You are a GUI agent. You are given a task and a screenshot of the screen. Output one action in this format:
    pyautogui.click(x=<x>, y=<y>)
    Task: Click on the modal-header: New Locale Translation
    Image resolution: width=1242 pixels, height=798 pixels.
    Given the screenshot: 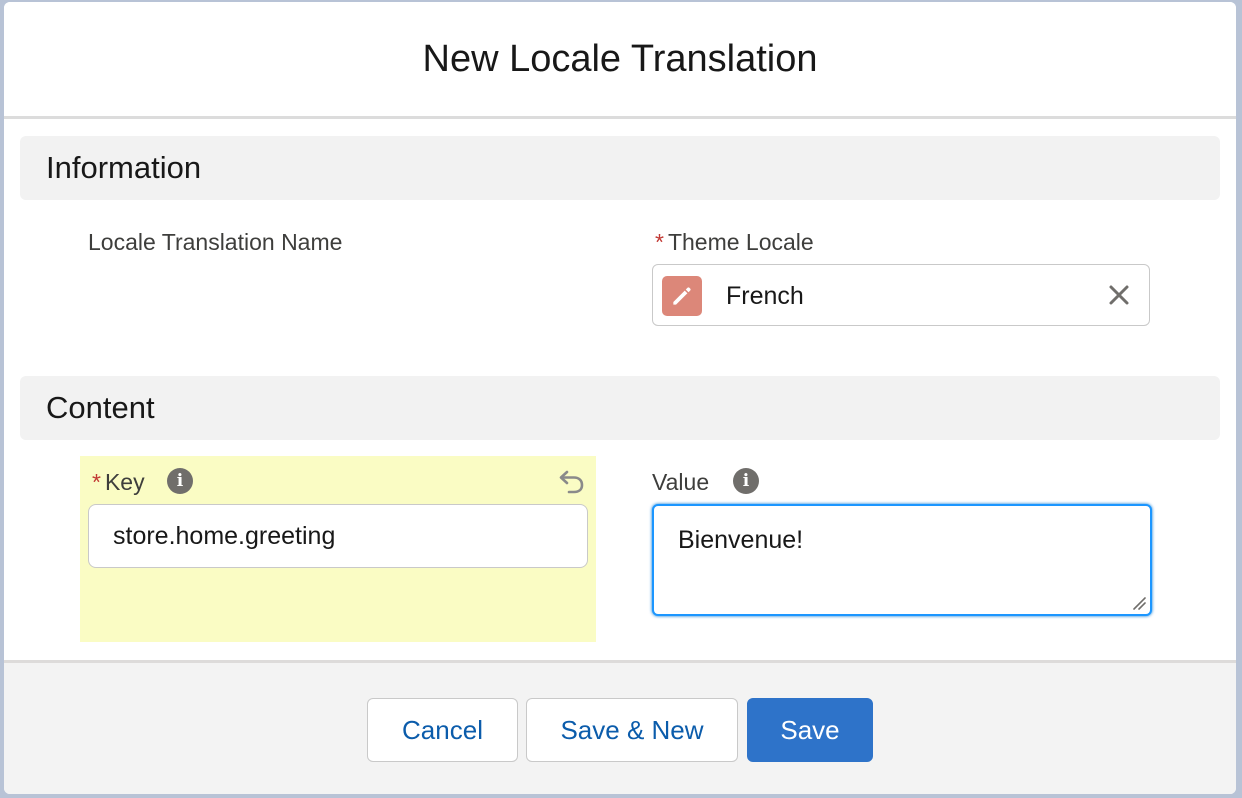 What is the action you would take?
    pyautogui.click(x=620, y=60)
    